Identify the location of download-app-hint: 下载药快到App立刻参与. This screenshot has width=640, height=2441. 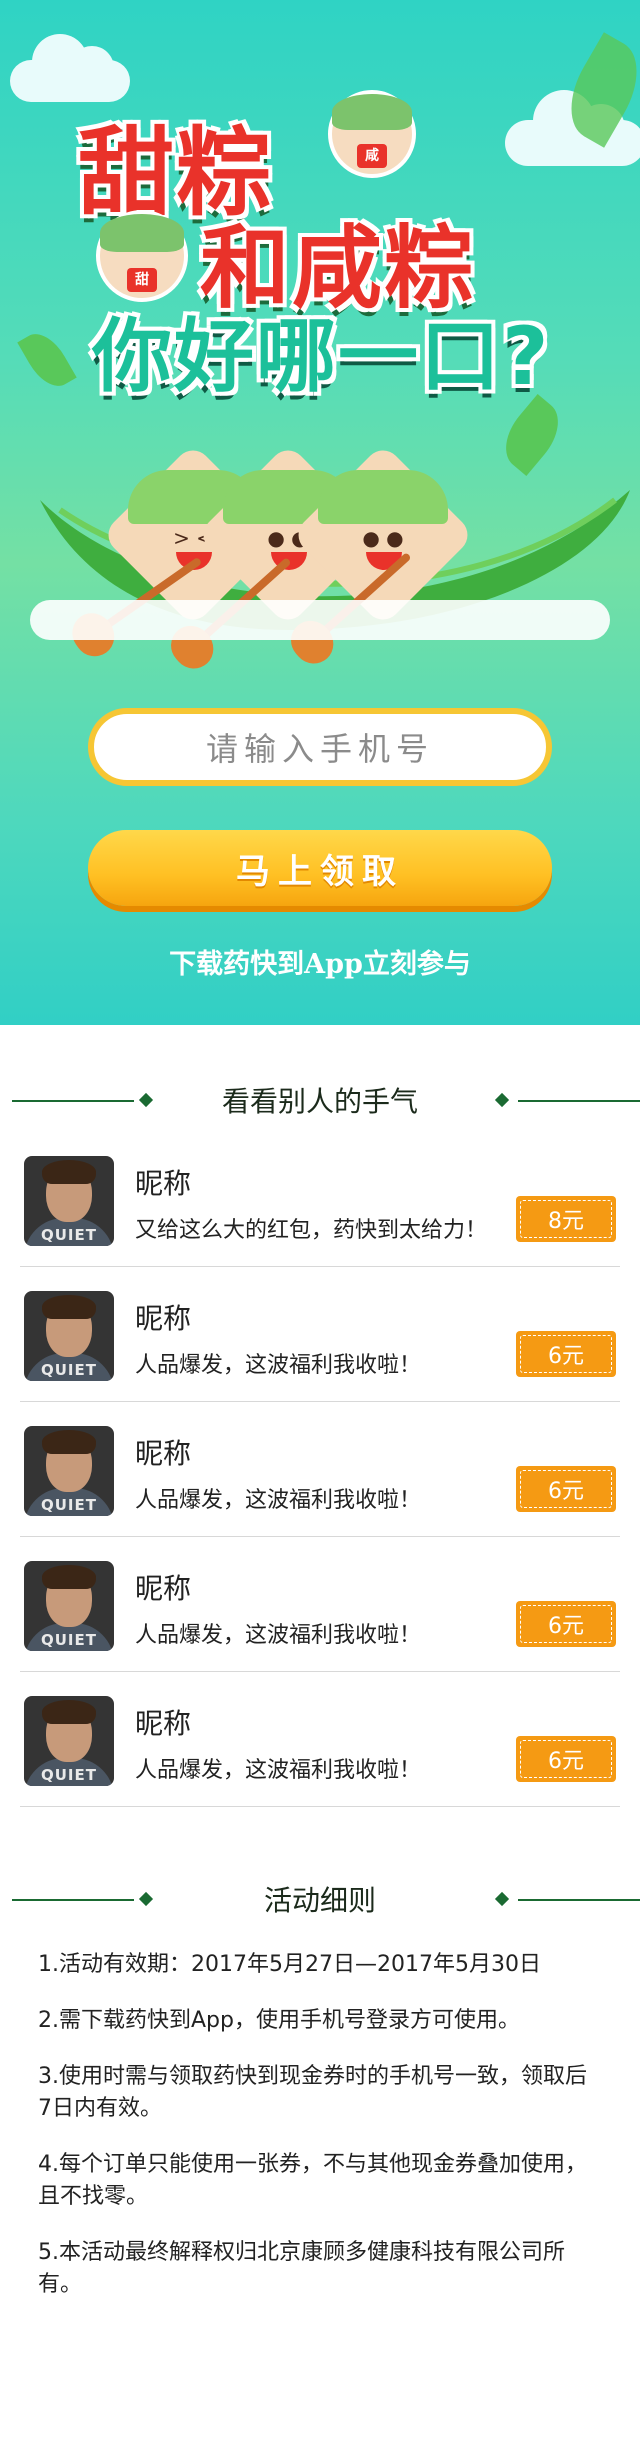
(320, 961).